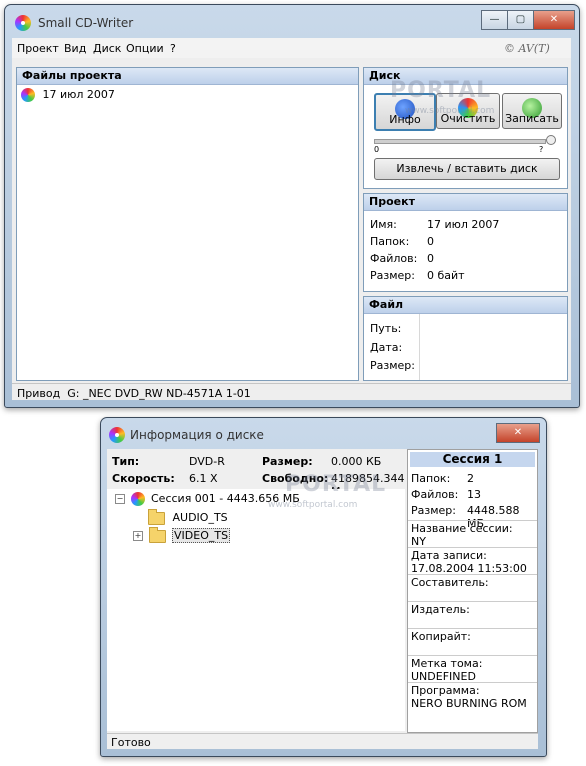 This screenshot has height=766, width=586. Describe the element at coordinates (441, 636) in the screenshot. I see `copyright-key: Копирайт:` at that location.